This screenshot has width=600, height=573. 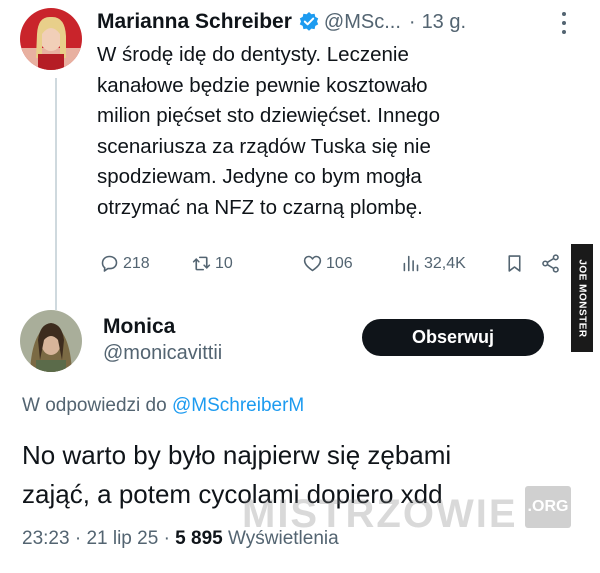 What do you see at coordinates (199, 538) in the screenshot?
I see `reply-views-count: 5 895` at bounding box center [199, 538].